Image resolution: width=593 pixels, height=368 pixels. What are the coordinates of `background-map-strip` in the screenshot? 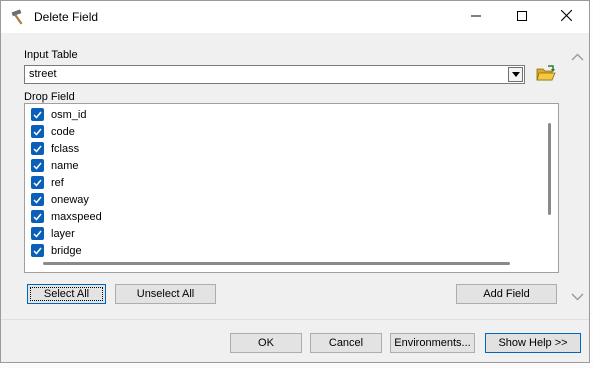 It's located at (296, 366).